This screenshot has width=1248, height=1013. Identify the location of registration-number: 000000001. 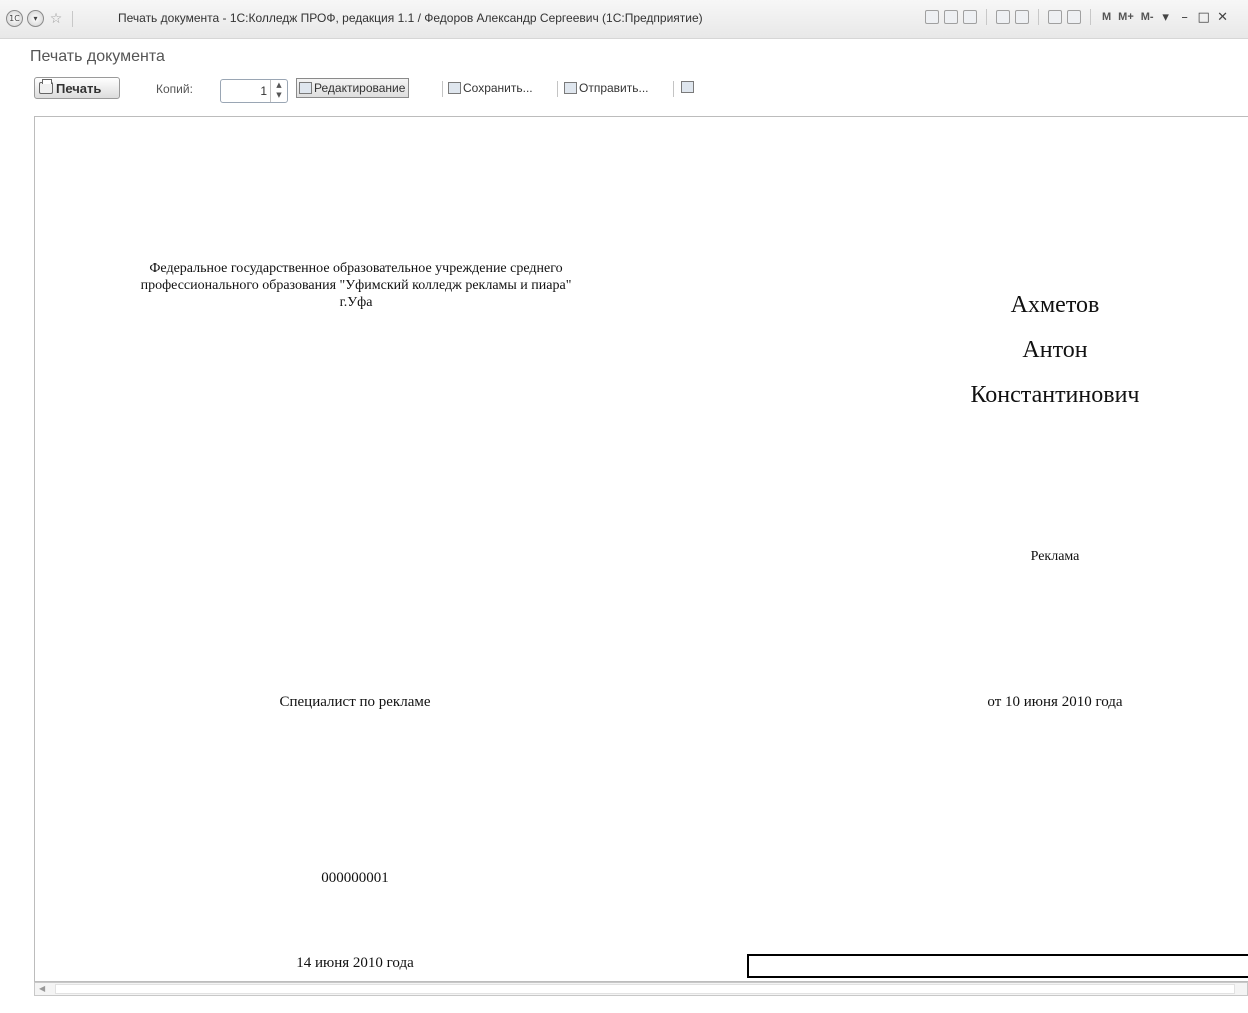
(355, 878).